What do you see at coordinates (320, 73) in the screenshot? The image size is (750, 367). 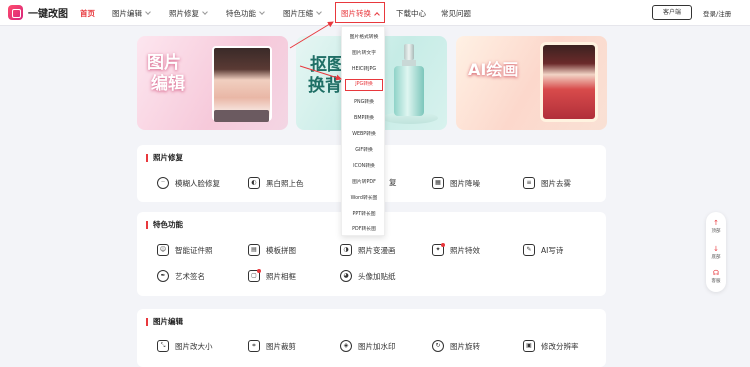 I see `arrow-to-jpg-item` at bounding box center [320, 73].